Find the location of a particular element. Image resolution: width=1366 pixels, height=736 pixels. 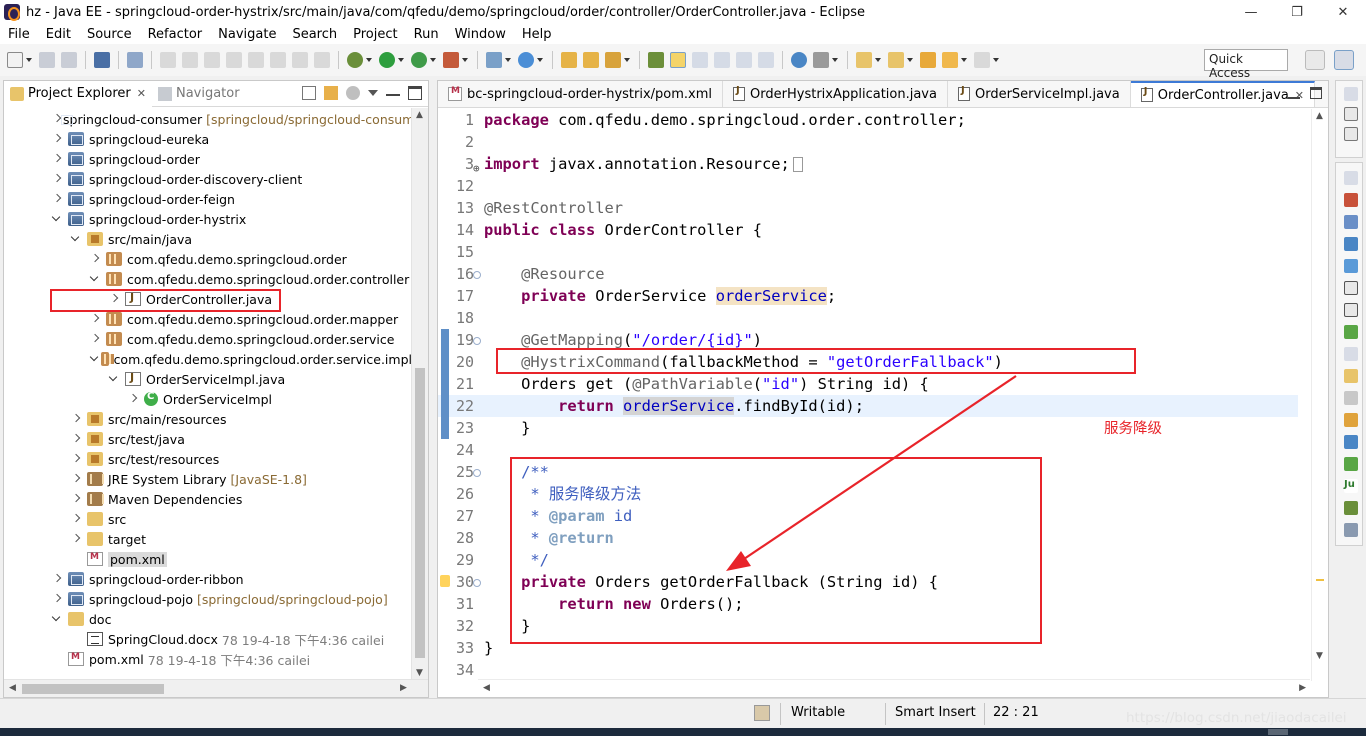

tree-item: OrderServiceImpl.java is located at coordinates (208, 379).